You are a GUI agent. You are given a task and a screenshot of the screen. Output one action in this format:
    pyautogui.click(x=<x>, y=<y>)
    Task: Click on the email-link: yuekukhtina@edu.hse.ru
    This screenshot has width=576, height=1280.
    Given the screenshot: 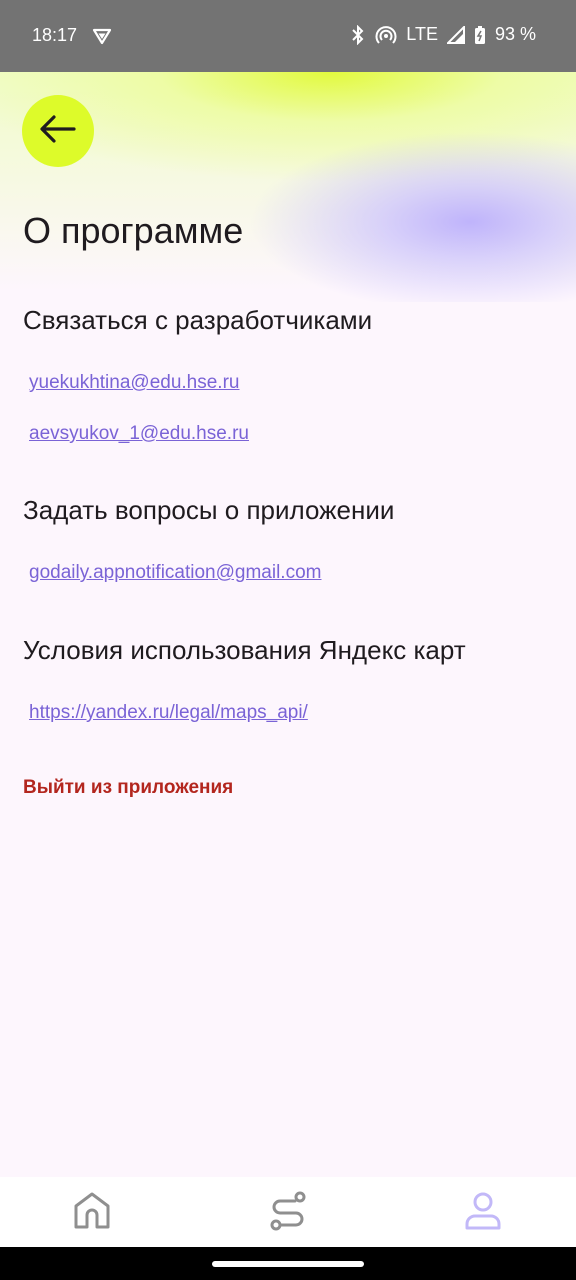 What is the action you would take?
    pyautogui.click(x=134, y=383)
    